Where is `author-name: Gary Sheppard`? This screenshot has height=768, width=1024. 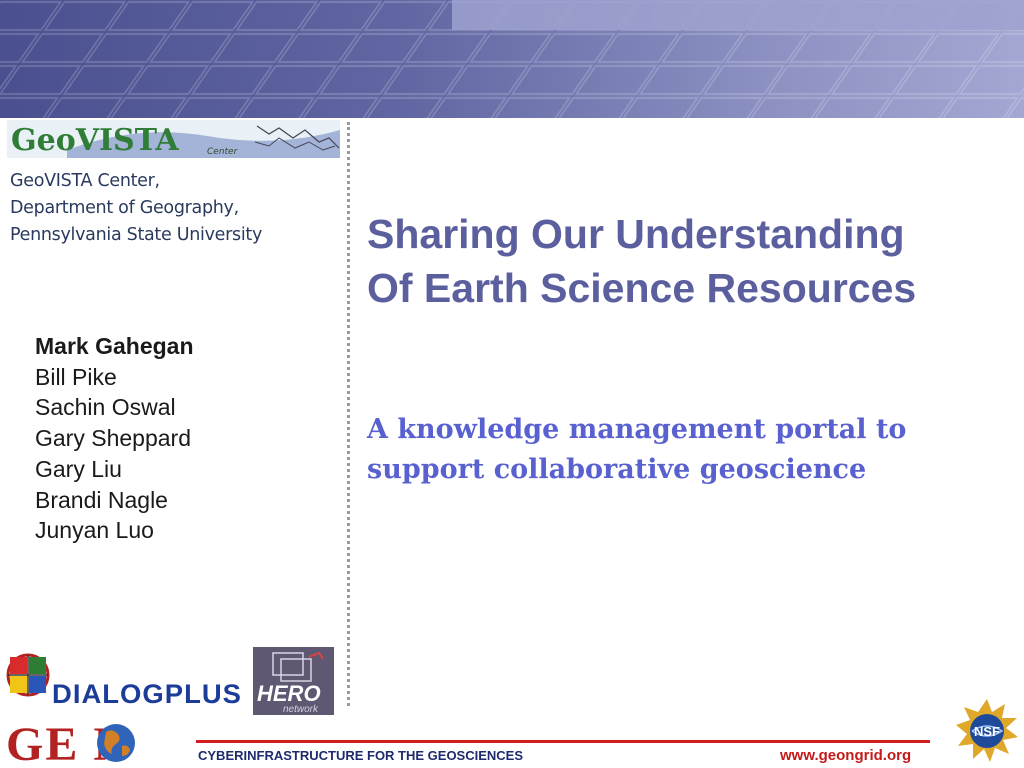
author-name: Gary Sheppard is located at coordinates (113, 438).